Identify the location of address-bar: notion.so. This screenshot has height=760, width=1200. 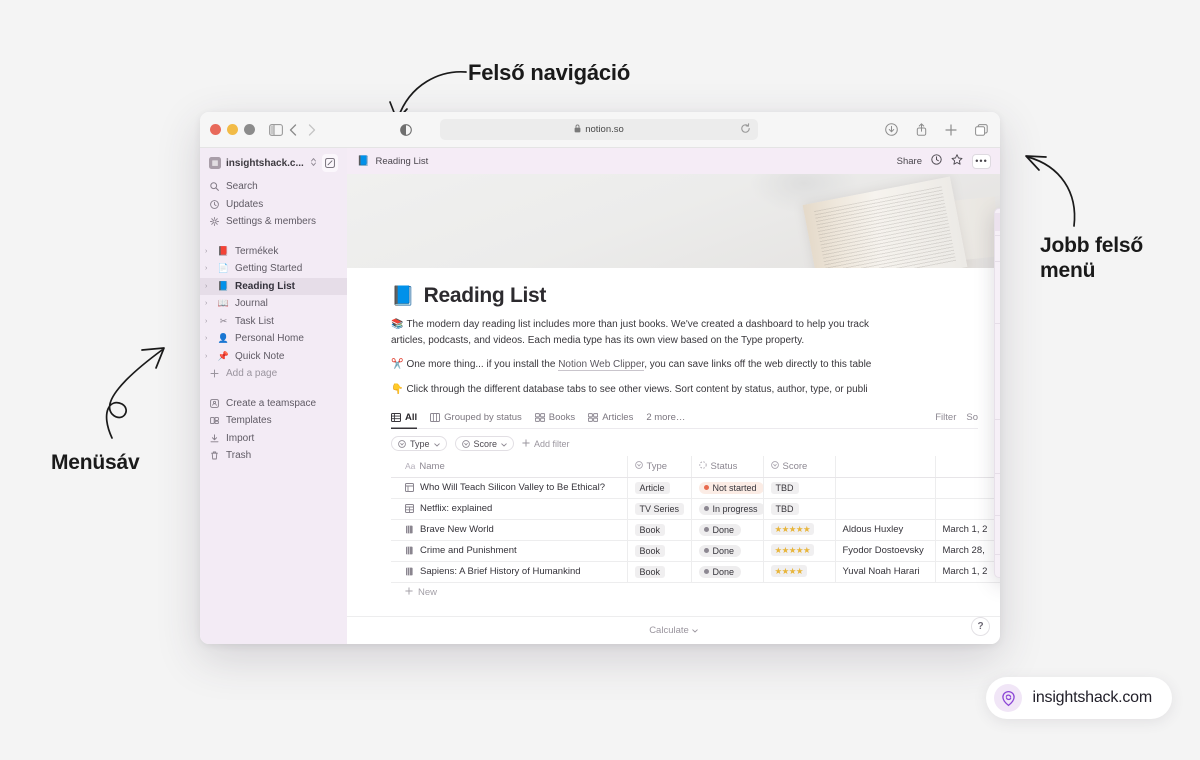
(599, 129).